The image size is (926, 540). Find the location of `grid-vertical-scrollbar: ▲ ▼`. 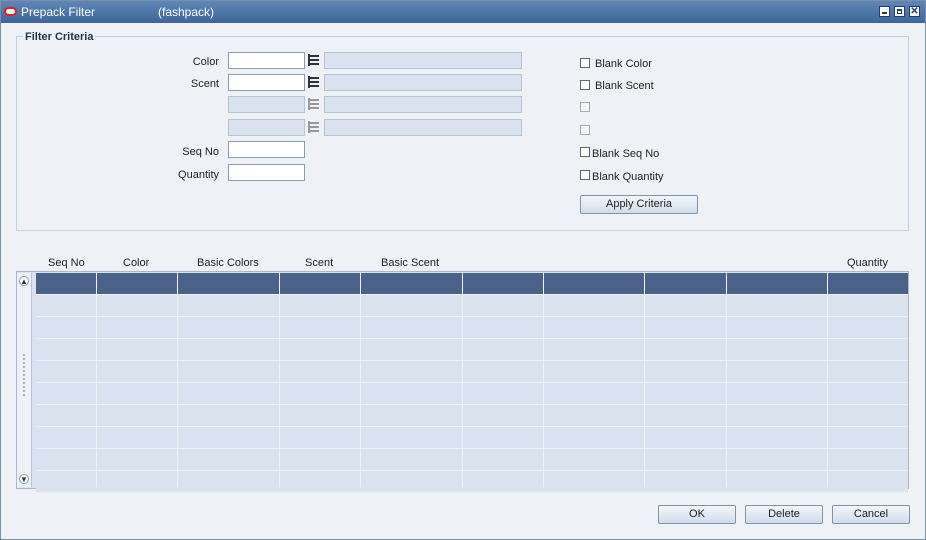

grid-vertical-scrollbar: ▲ ▼ is located at coordinates (24, 380).